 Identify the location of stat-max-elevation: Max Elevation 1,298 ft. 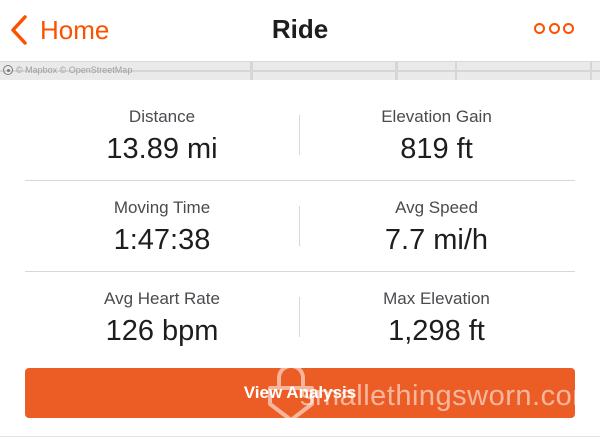
(436, 317).